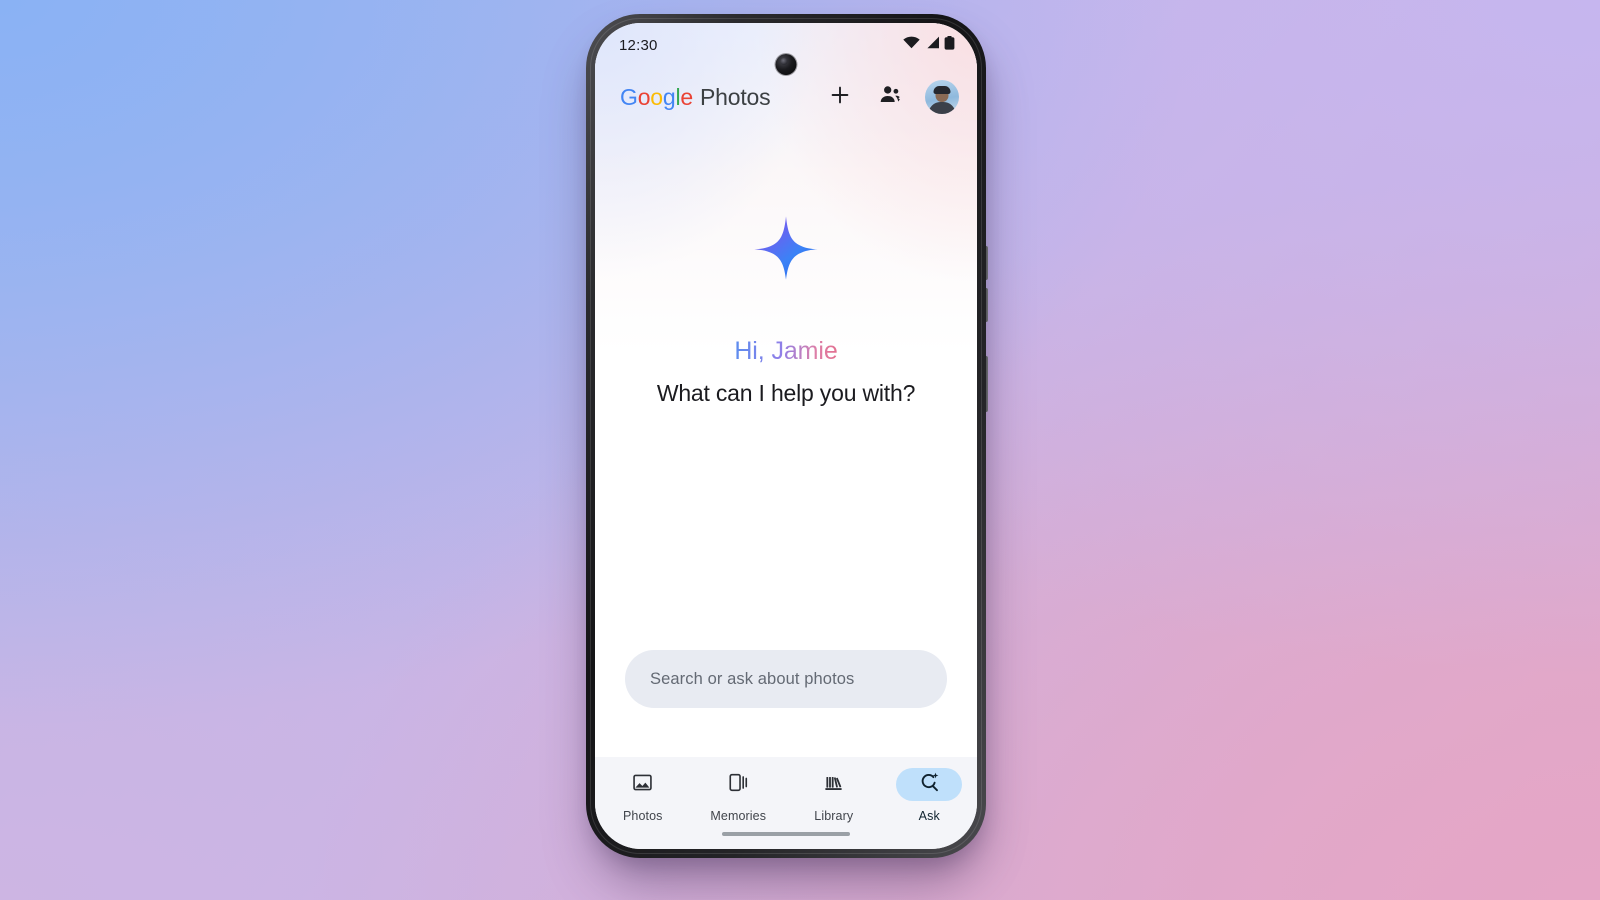  What do you see at coordinates (786, 64) in the screenshot?
I see `front-camera-punch-hole` at bounding box center [786, 64].